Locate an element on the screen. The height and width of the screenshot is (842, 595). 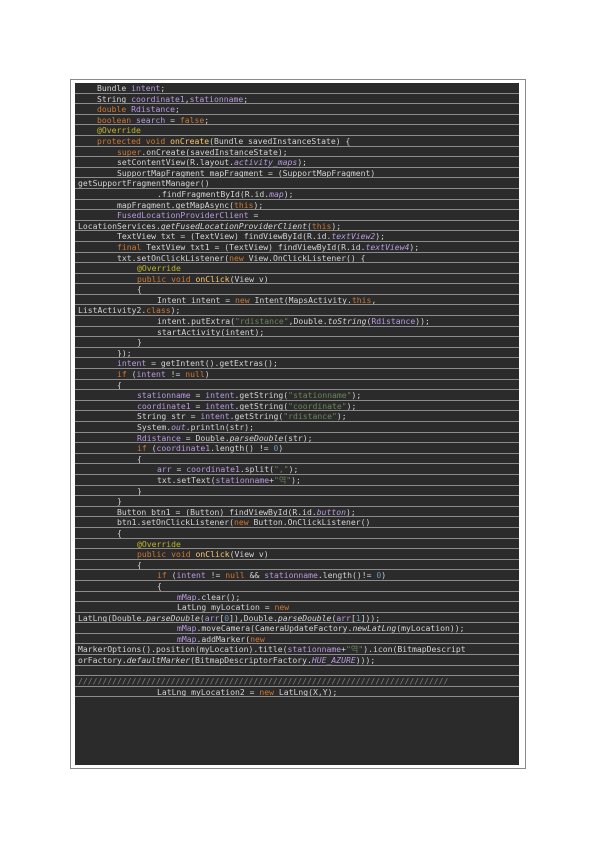
code-token: (Bundle savedInstanceState) { is located at coordinates (280, 140).